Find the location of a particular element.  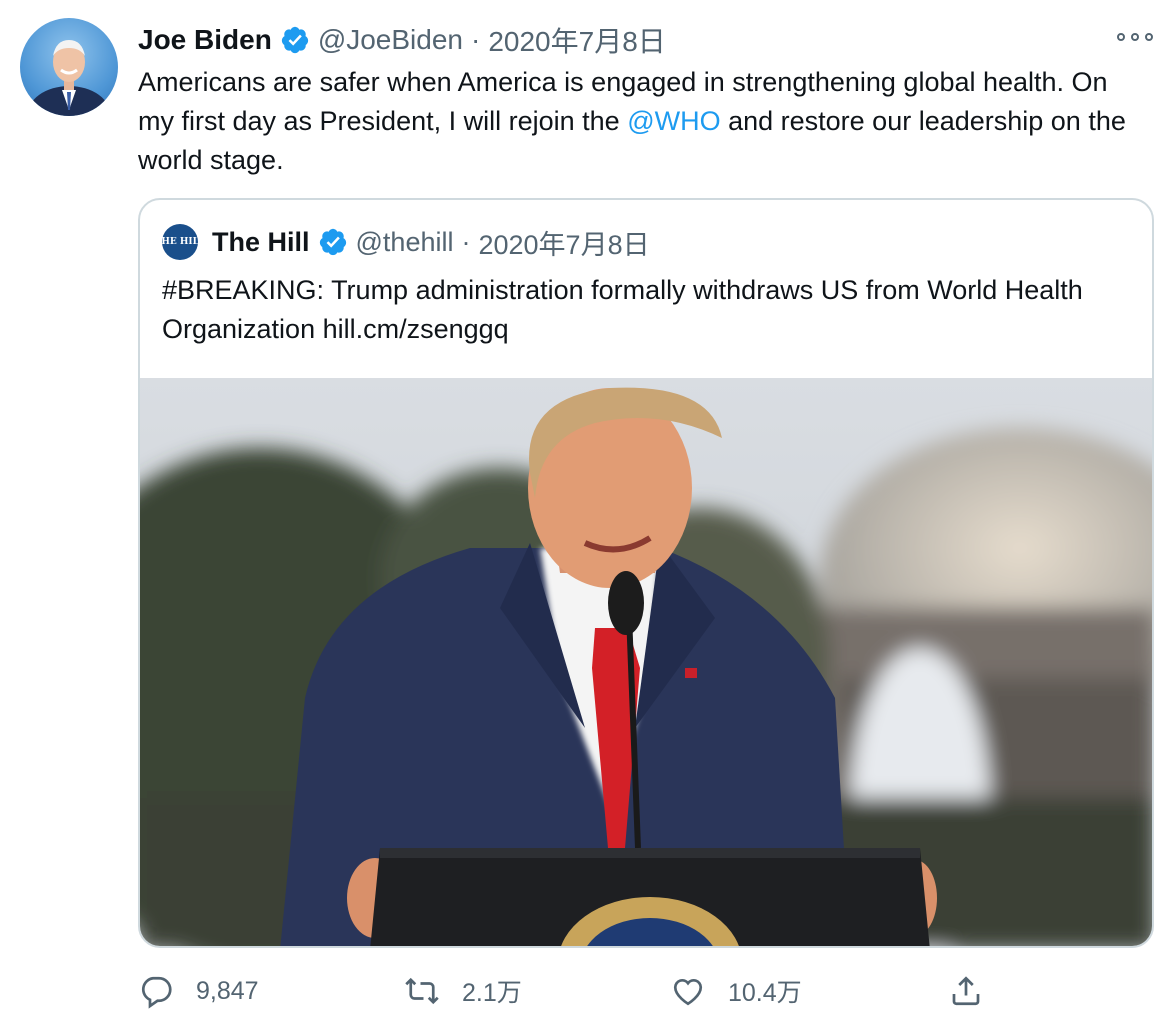

reply-count: 9,847 is located at coordinates (227, 990).